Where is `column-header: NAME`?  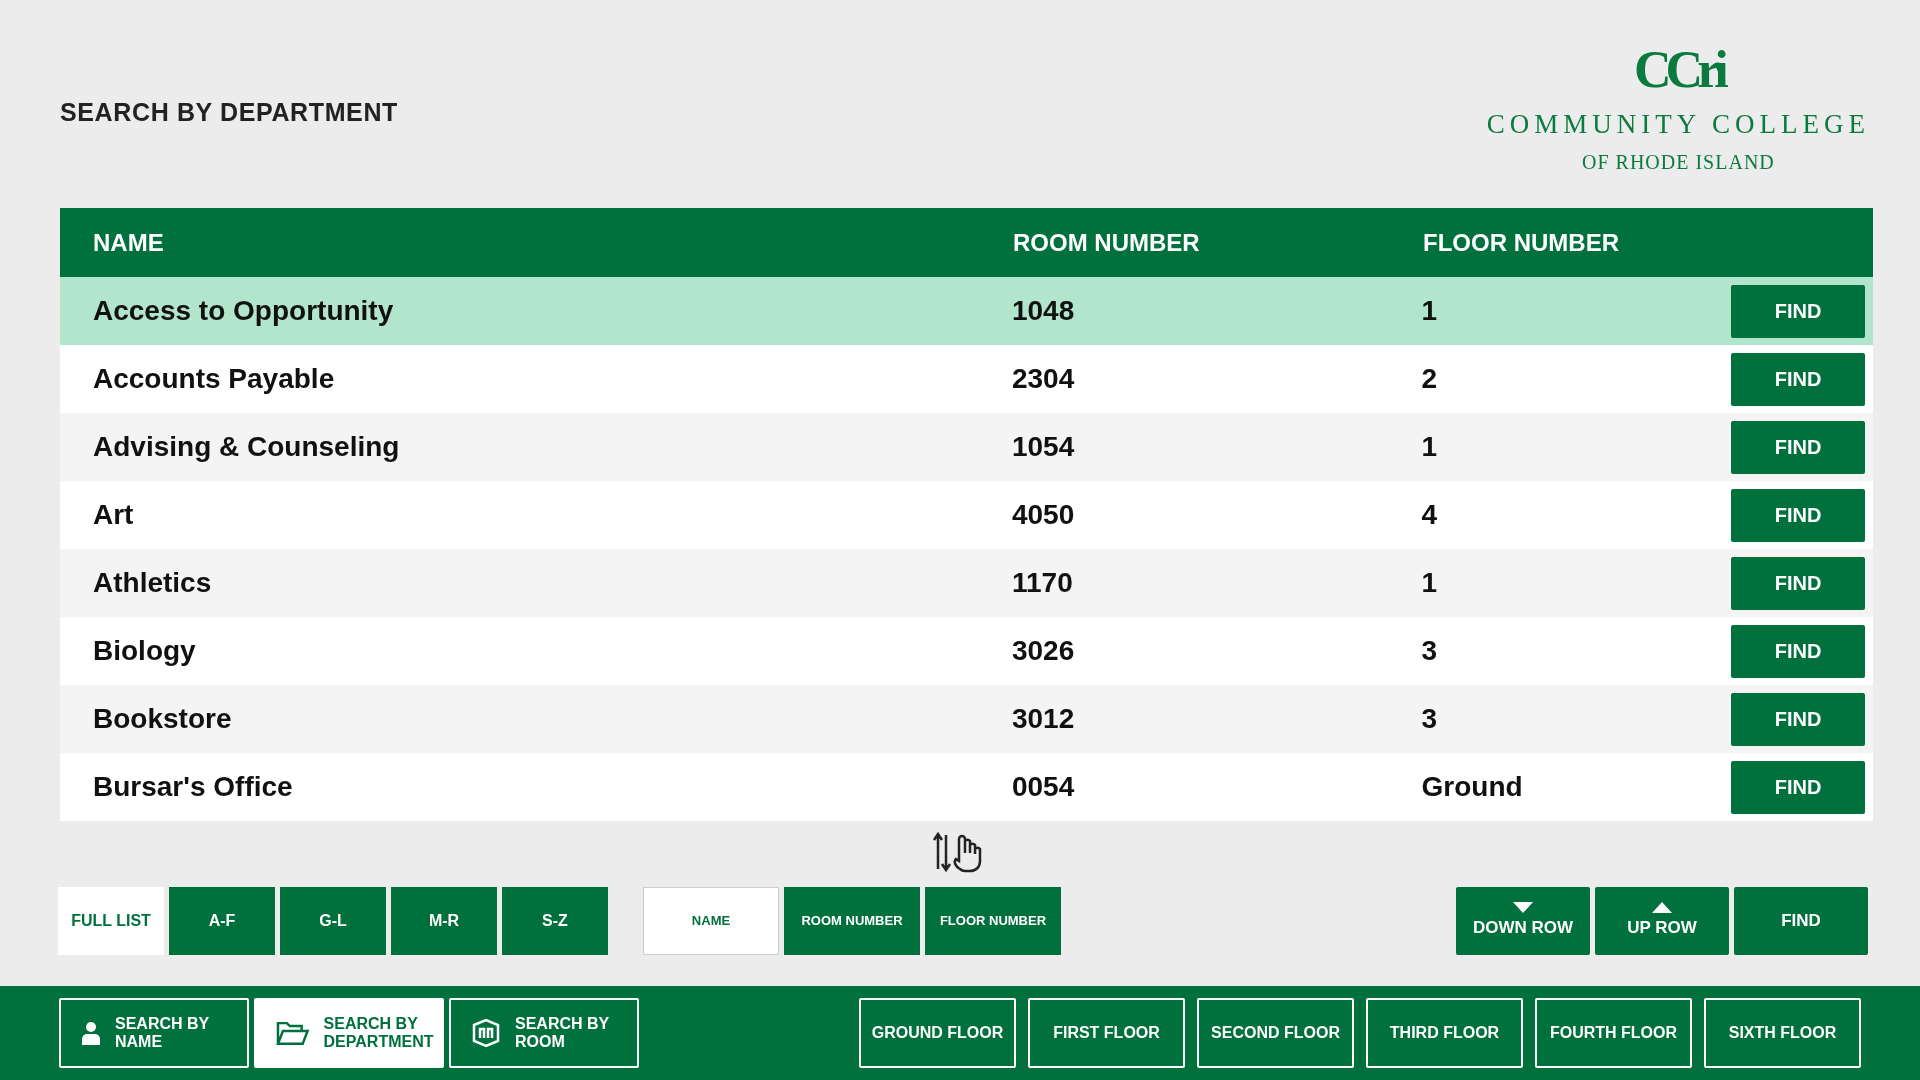 column-header: NAME is located at coordinates (128, 242).